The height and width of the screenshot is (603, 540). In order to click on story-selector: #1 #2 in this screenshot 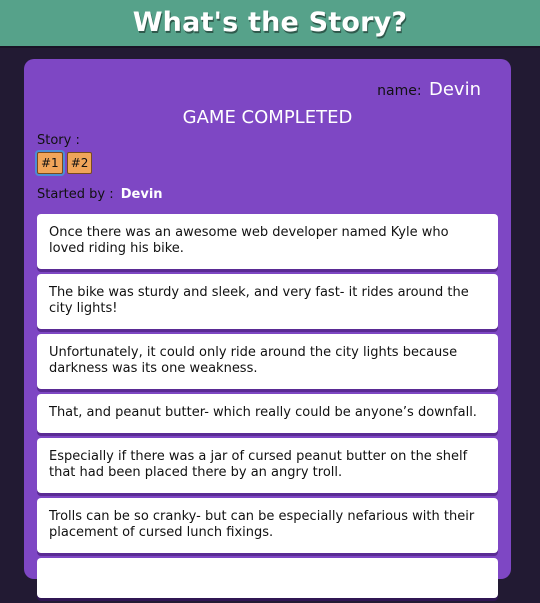, I will do `click(65, 163)`.